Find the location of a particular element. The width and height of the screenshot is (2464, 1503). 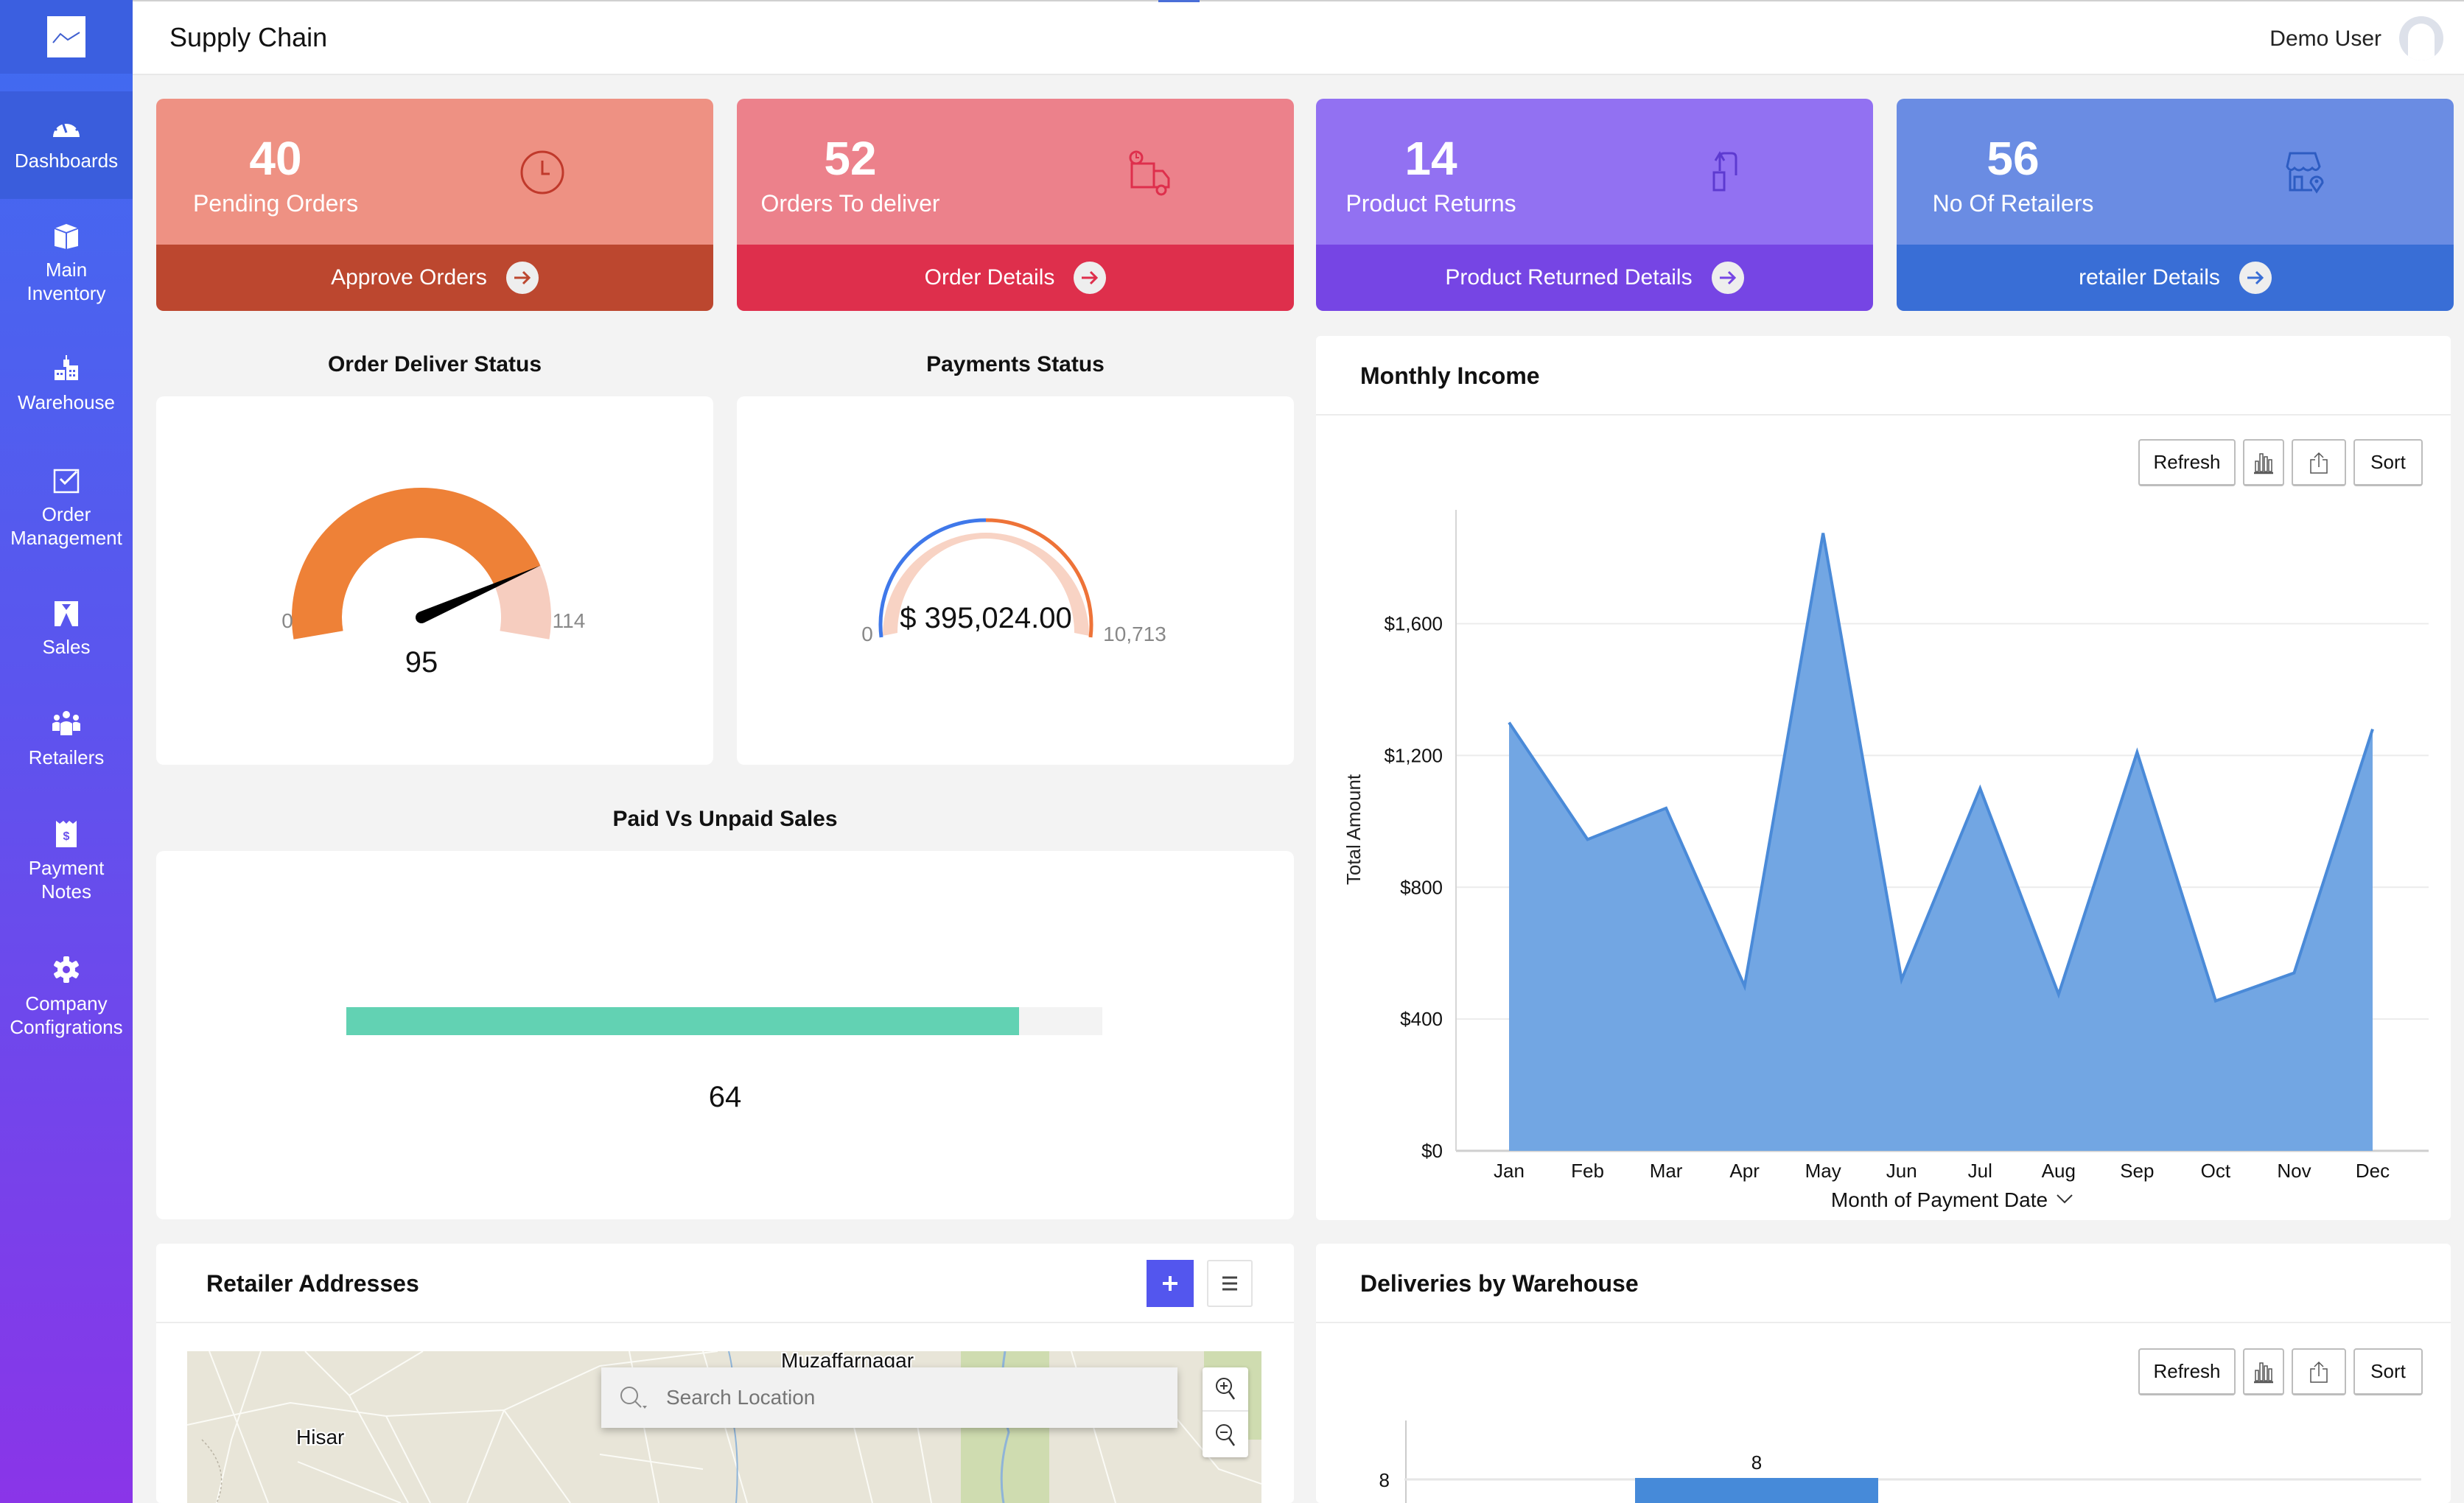

search-location-input is located at coordinates (909, 1397).